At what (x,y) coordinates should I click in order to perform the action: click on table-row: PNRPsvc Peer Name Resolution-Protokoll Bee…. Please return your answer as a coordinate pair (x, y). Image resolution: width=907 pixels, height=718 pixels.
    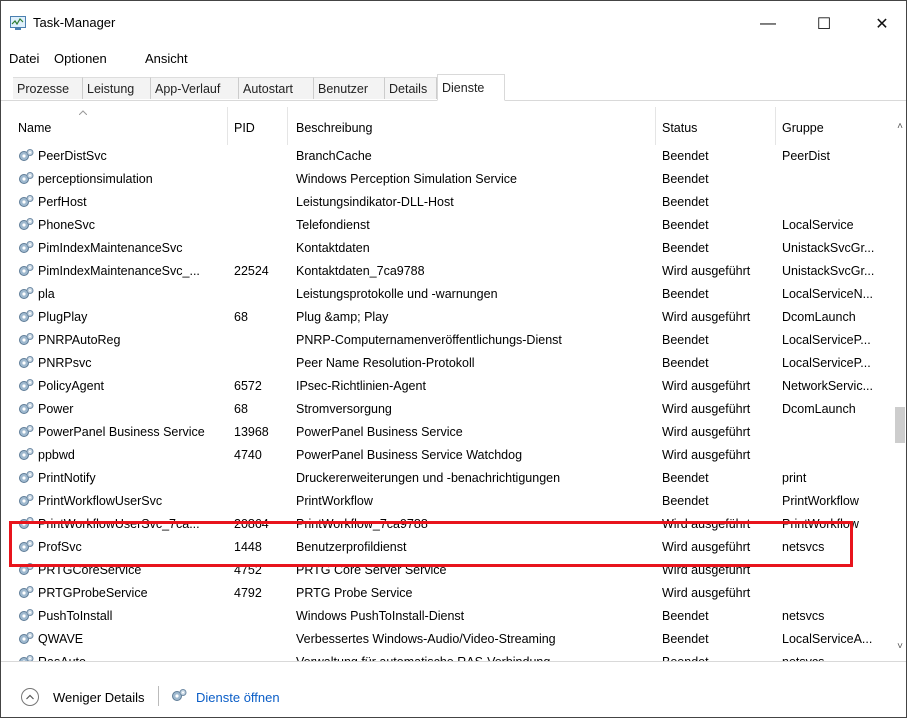
    Looking at the image, I should click on (447, 363).